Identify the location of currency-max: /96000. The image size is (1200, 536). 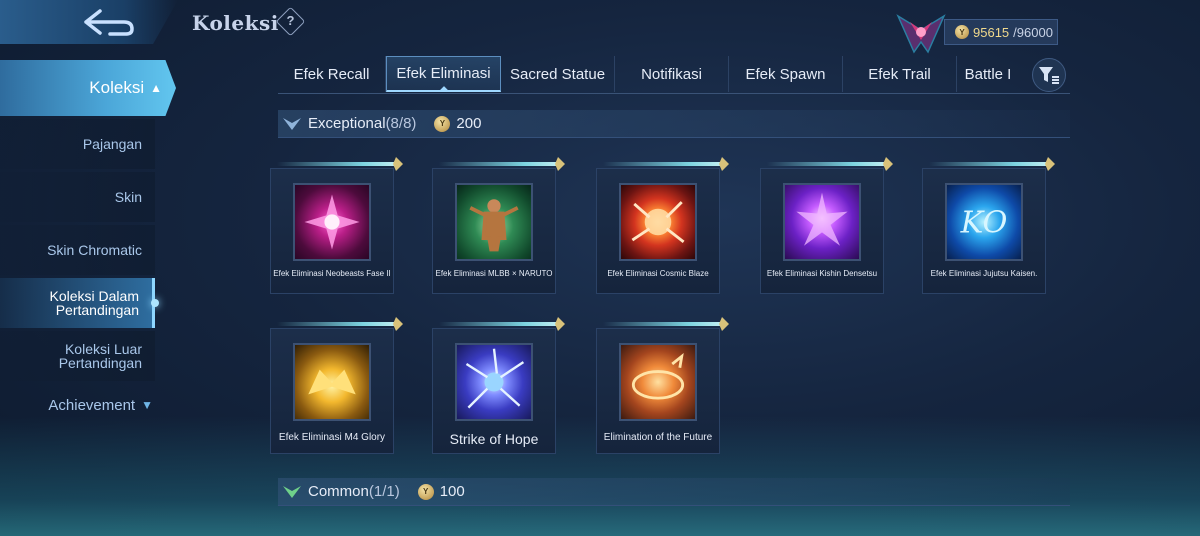
(1033, 32).